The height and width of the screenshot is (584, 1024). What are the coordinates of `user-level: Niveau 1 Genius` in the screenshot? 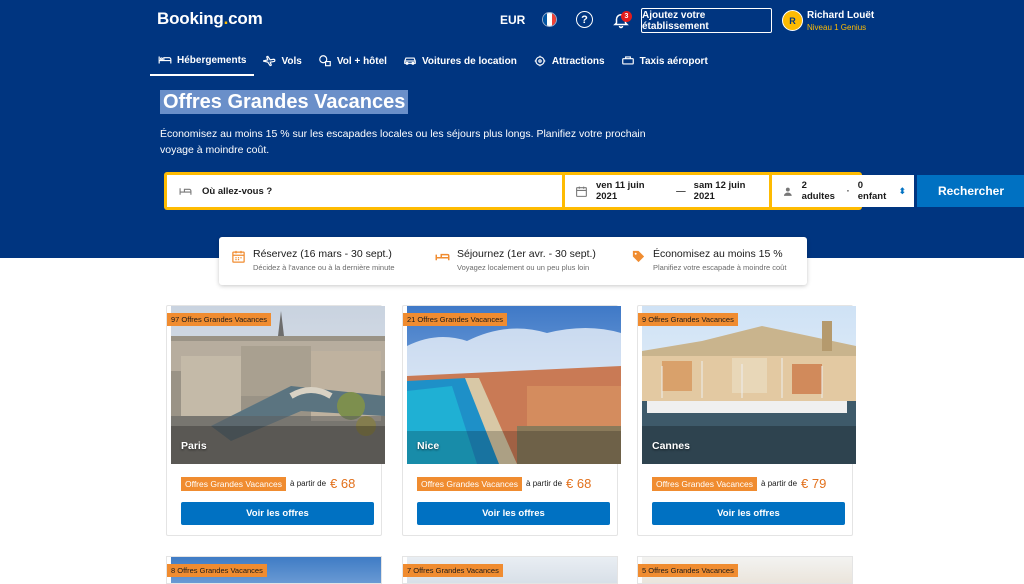 It's located at (837, 27).